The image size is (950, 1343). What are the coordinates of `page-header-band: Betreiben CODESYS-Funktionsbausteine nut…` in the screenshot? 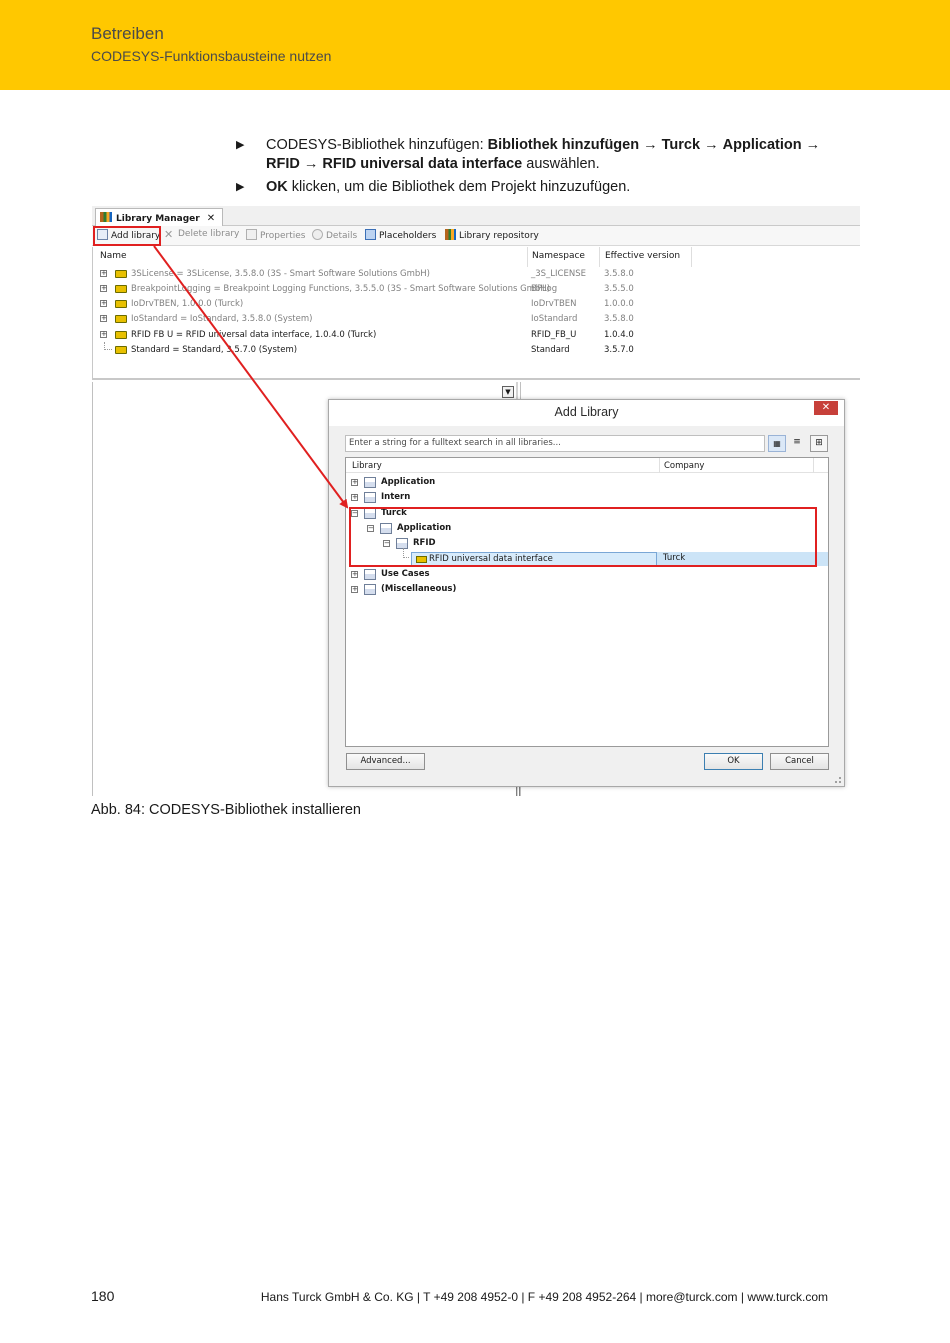 It's located at (475, 45).